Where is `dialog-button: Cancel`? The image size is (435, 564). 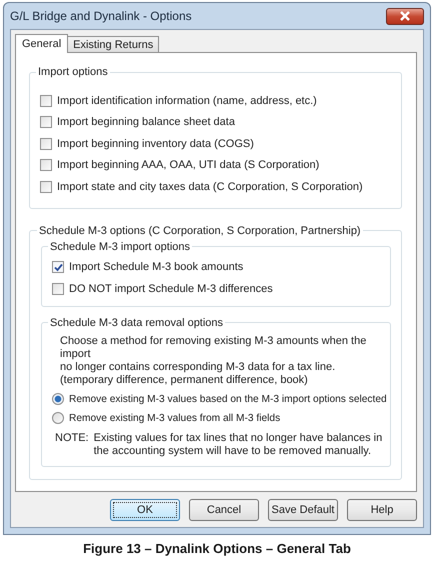 dialog-button: Cancel is located at coordinates (224, 510).